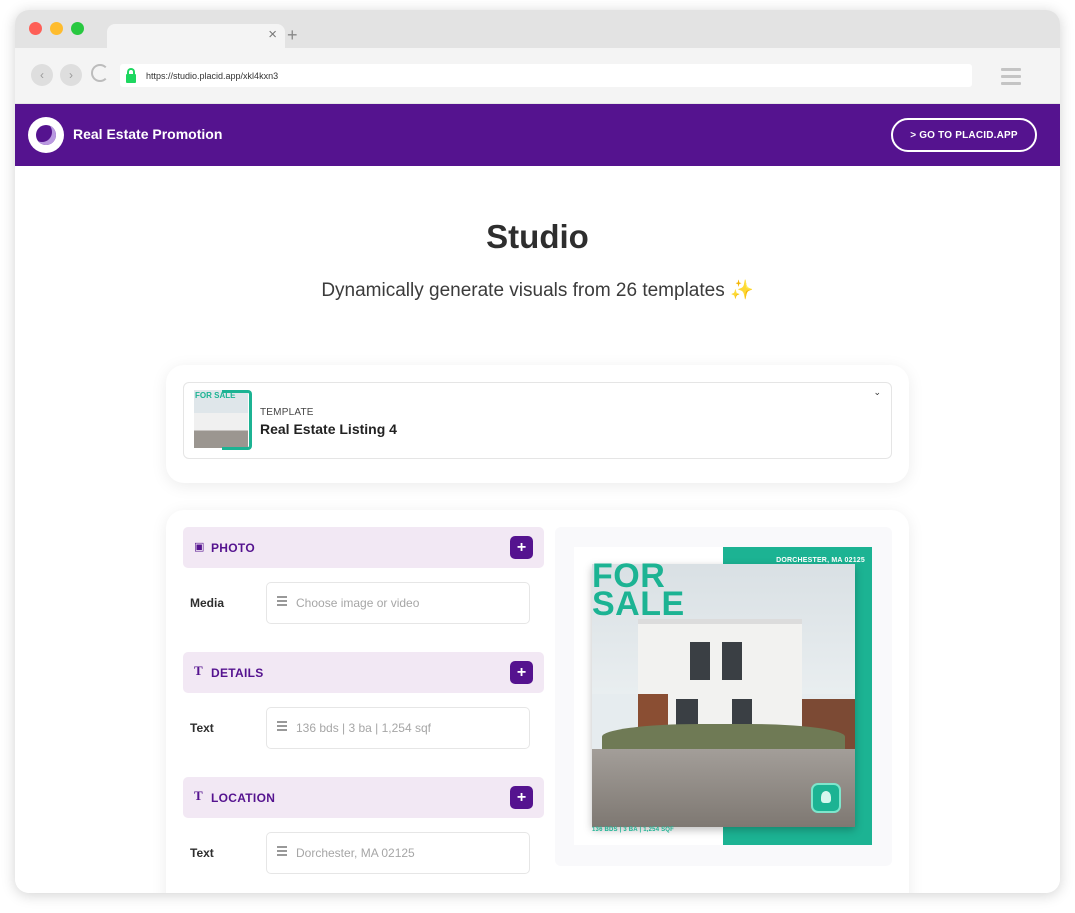  I want to click on media-input, so click(408, 603).